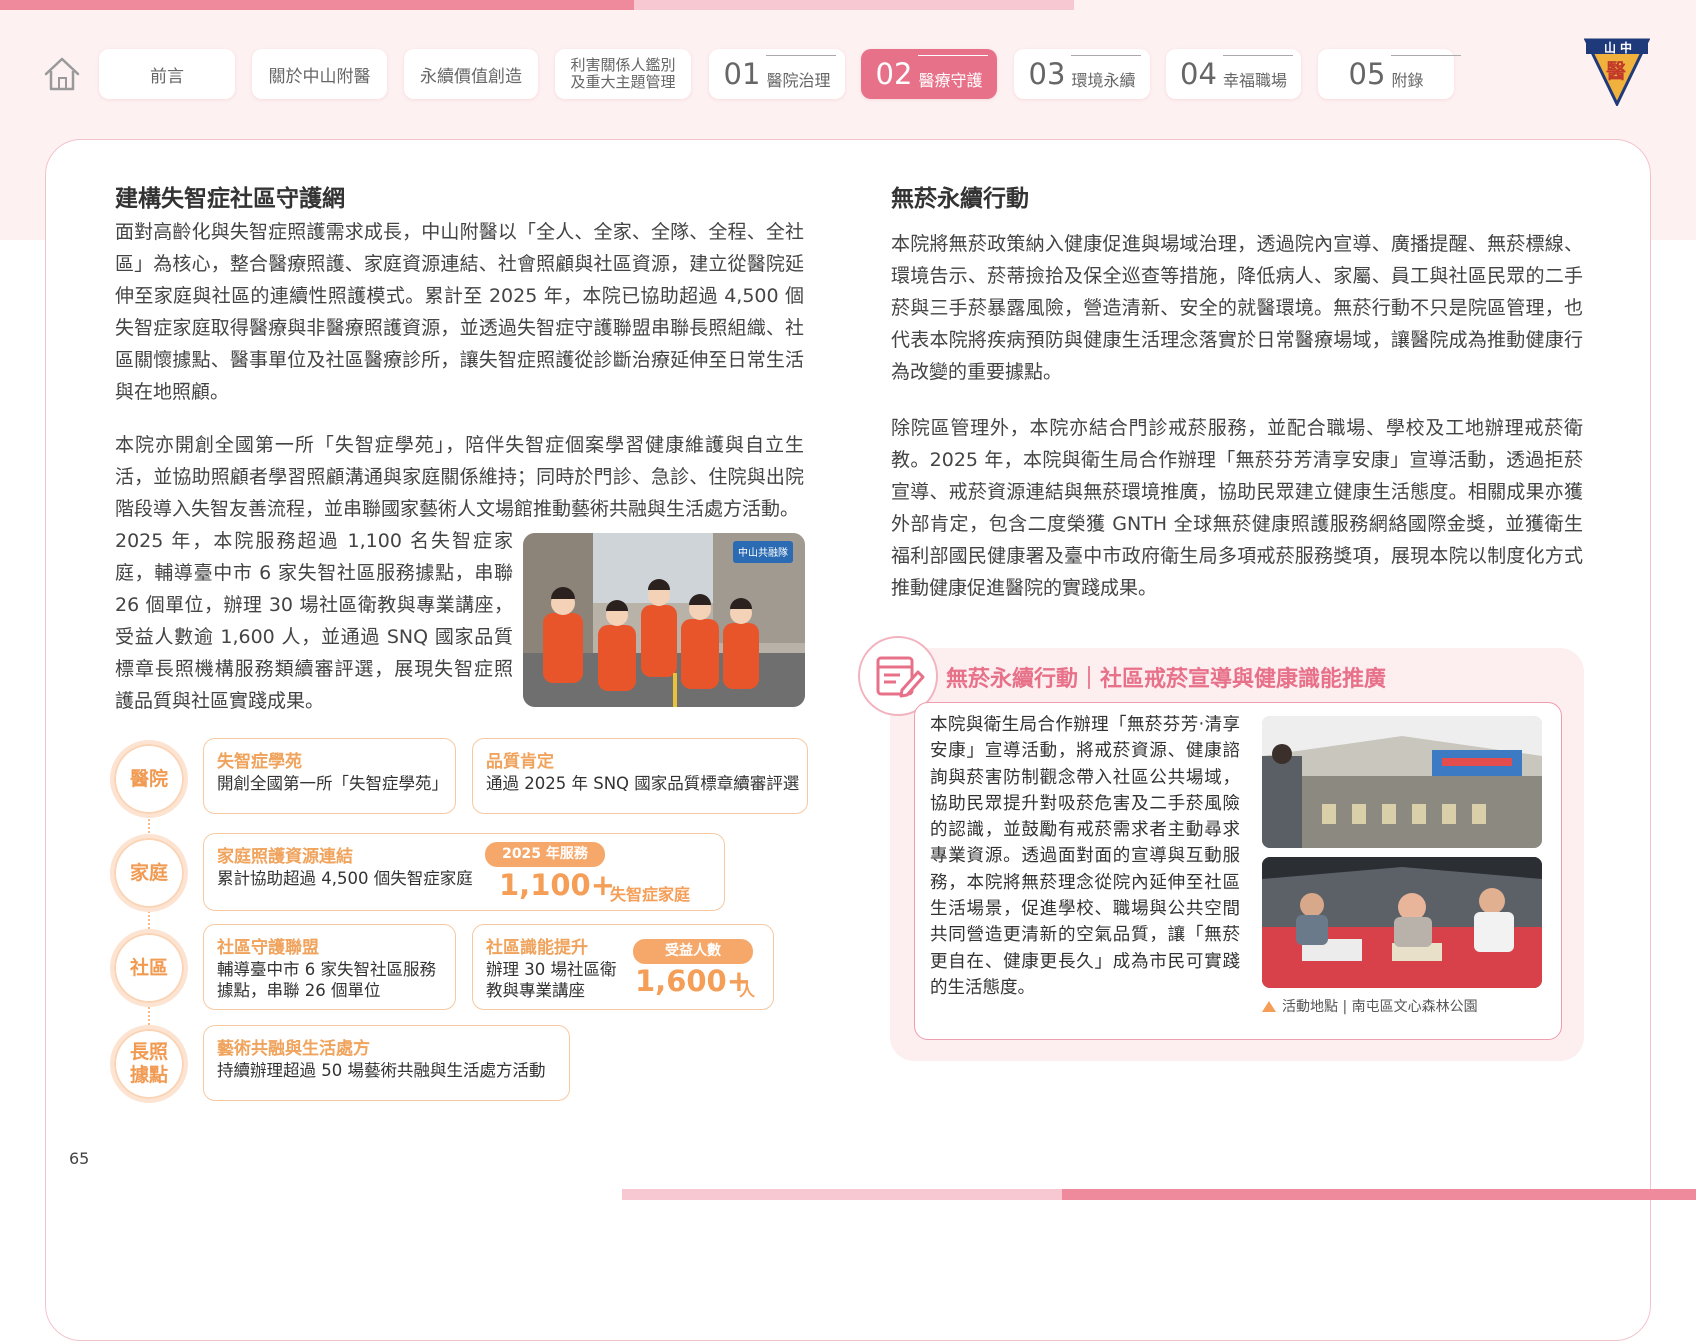  I want to click on tab-chapter-05: 05 附錄, so click(1390, 74).